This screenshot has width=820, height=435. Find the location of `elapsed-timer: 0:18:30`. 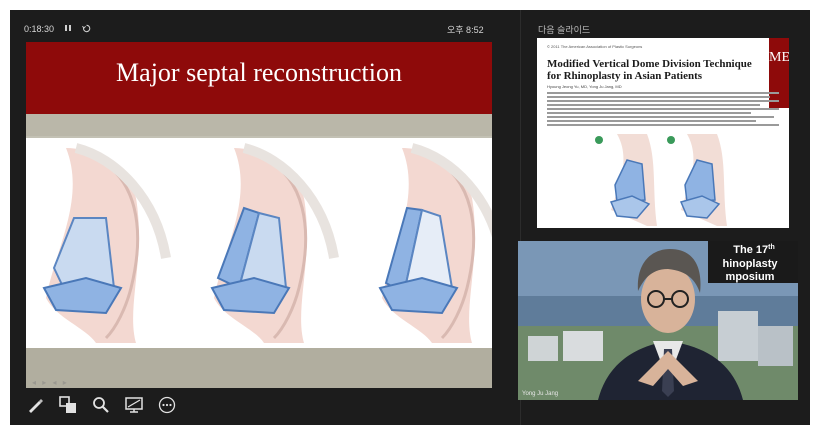

elapsed-timer: 0:18:30 is located at coordinates (39, 29).